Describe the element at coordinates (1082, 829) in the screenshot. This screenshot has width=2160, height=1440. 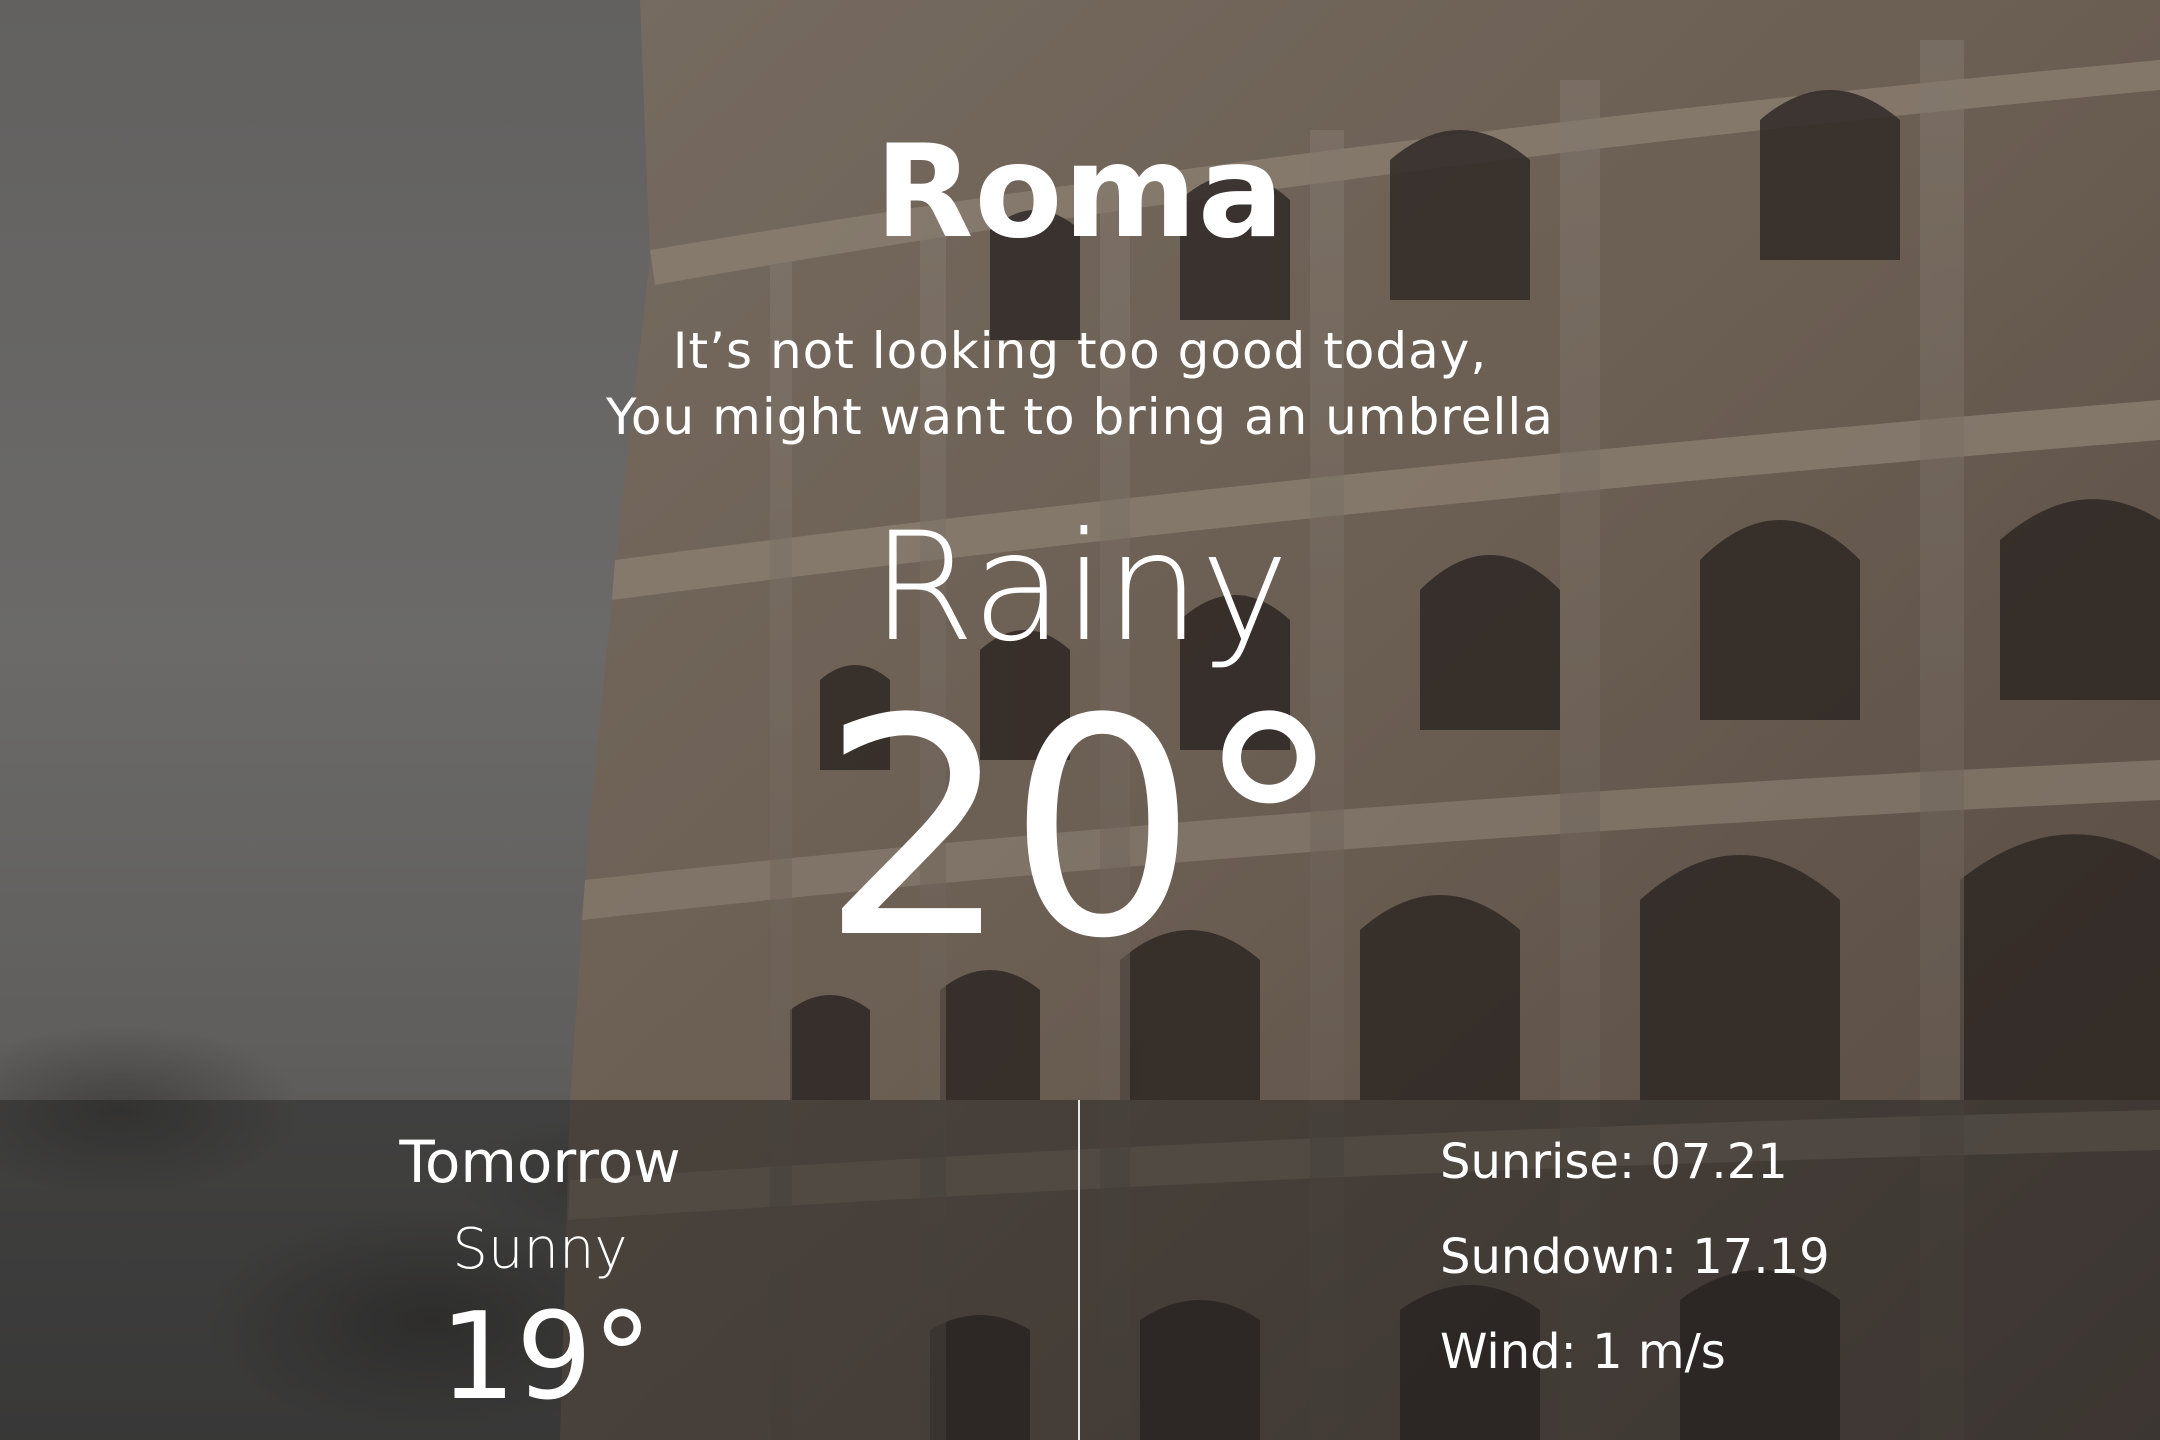
I see `current-temperature: 20°` at that location.